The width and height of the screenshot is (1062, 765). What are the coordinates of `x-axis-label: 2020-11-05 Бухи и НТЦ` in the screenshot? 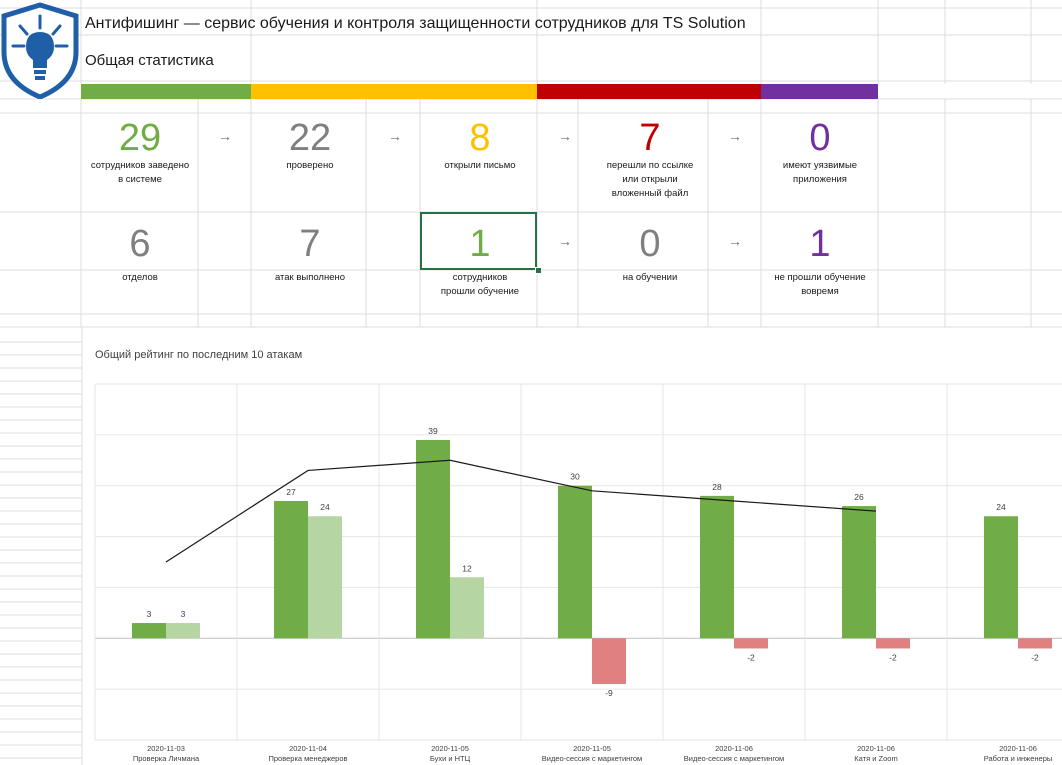 It's located at (450, 753).